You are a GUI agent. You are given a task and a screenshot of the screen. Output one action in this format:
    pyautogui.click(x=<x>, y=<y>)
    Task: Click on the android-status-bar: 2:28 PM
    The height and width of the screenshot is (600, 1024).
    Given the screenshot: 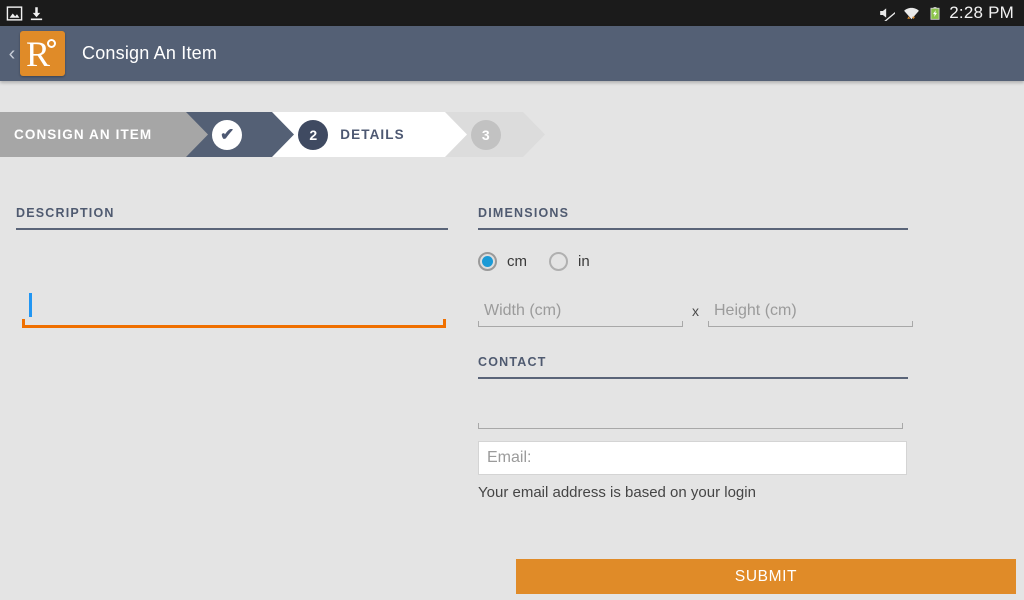 What is the action you would take?
    pyautogui.click(x=512, y=13)
    